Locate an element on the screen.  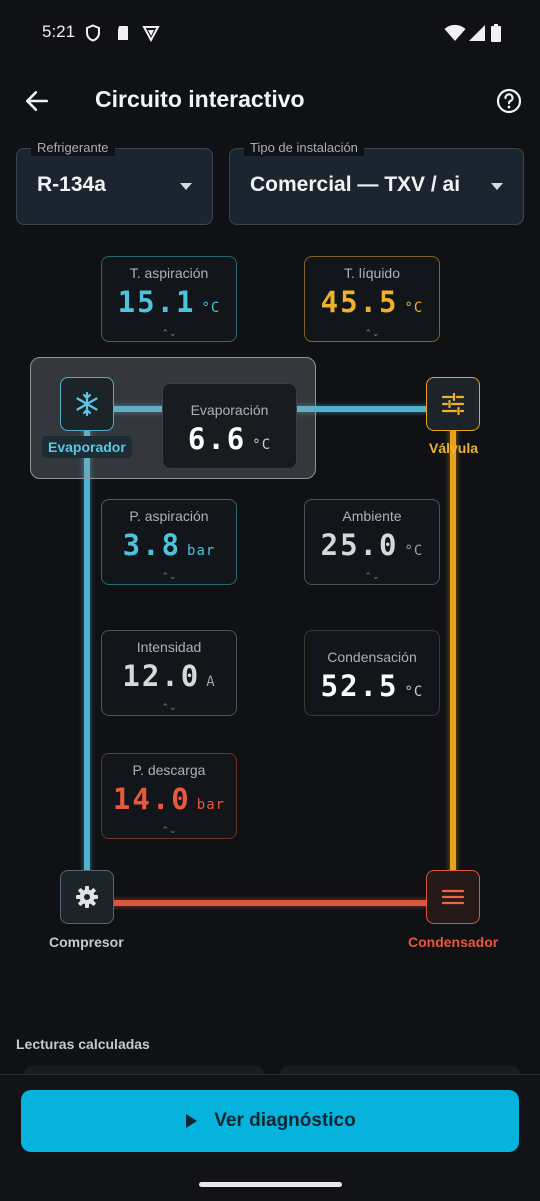
evaporator-label: Evaporador is located at coordinates (87, 447).